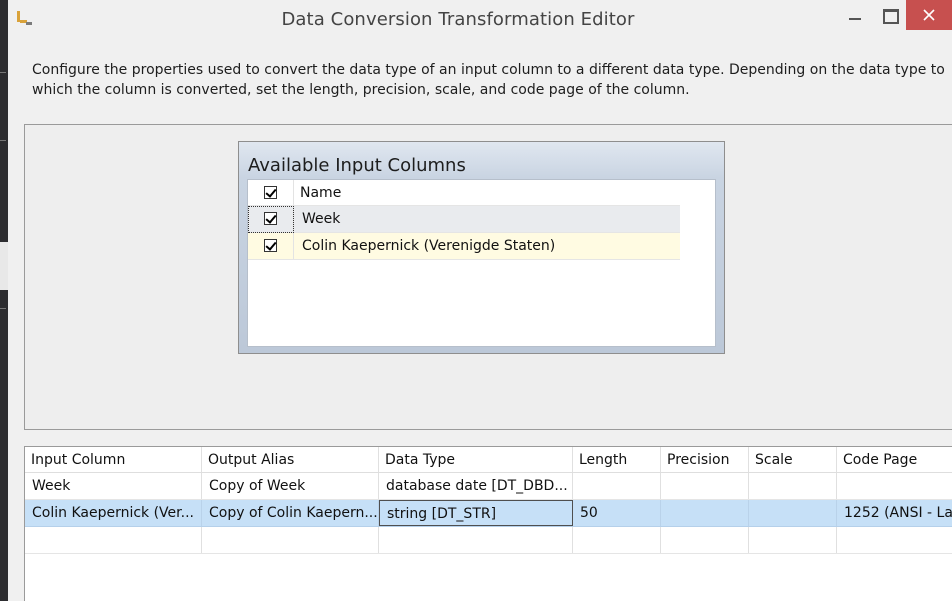 The width and height of the screenshot is (952, 601). Describe the element at coordinates (113, 486) in the screenshot. I see `input-column-cell: Week` at that location.